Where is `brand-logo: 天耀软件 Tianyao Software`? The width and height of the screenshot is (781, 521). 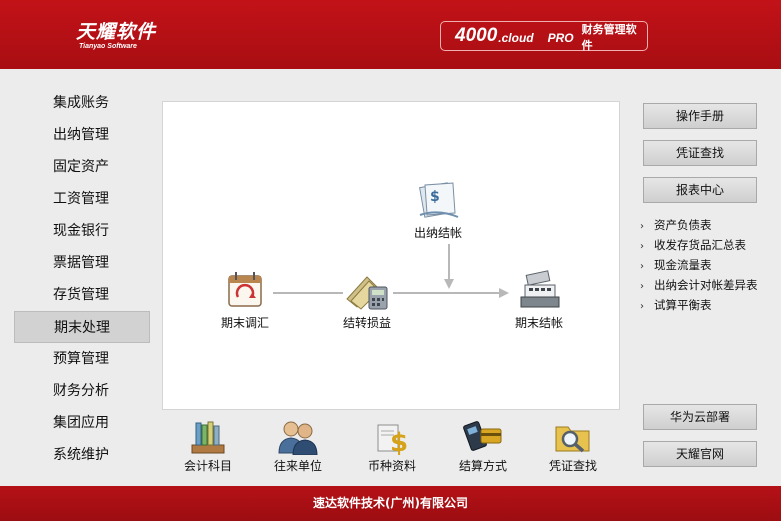 brand-logo: 天耀软件 Tianyao Software is located at coordinates (116, 33).